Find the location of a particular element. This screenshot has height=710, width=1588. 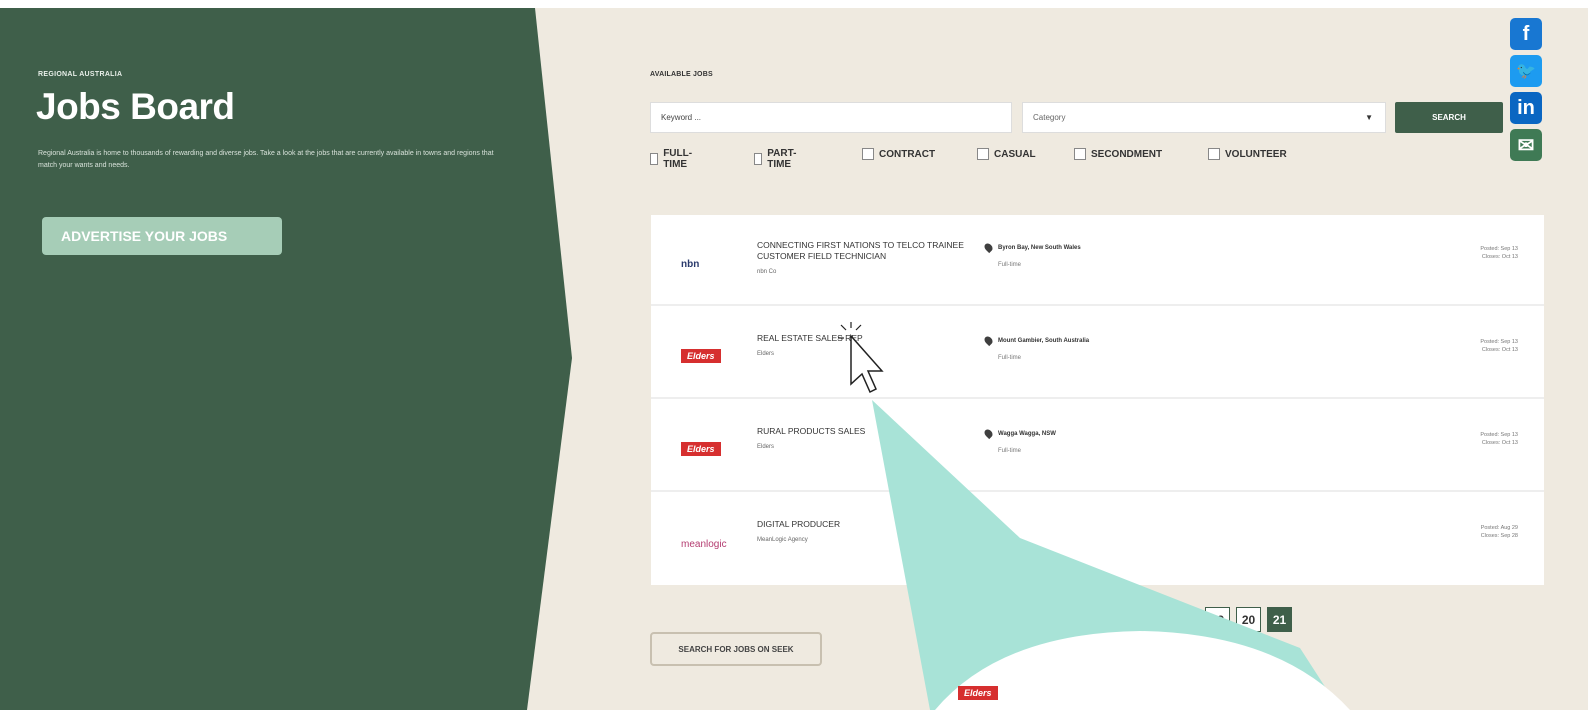

job-title-text: RURAL PRODUCTS SALES is located at coordinates (811, 431).